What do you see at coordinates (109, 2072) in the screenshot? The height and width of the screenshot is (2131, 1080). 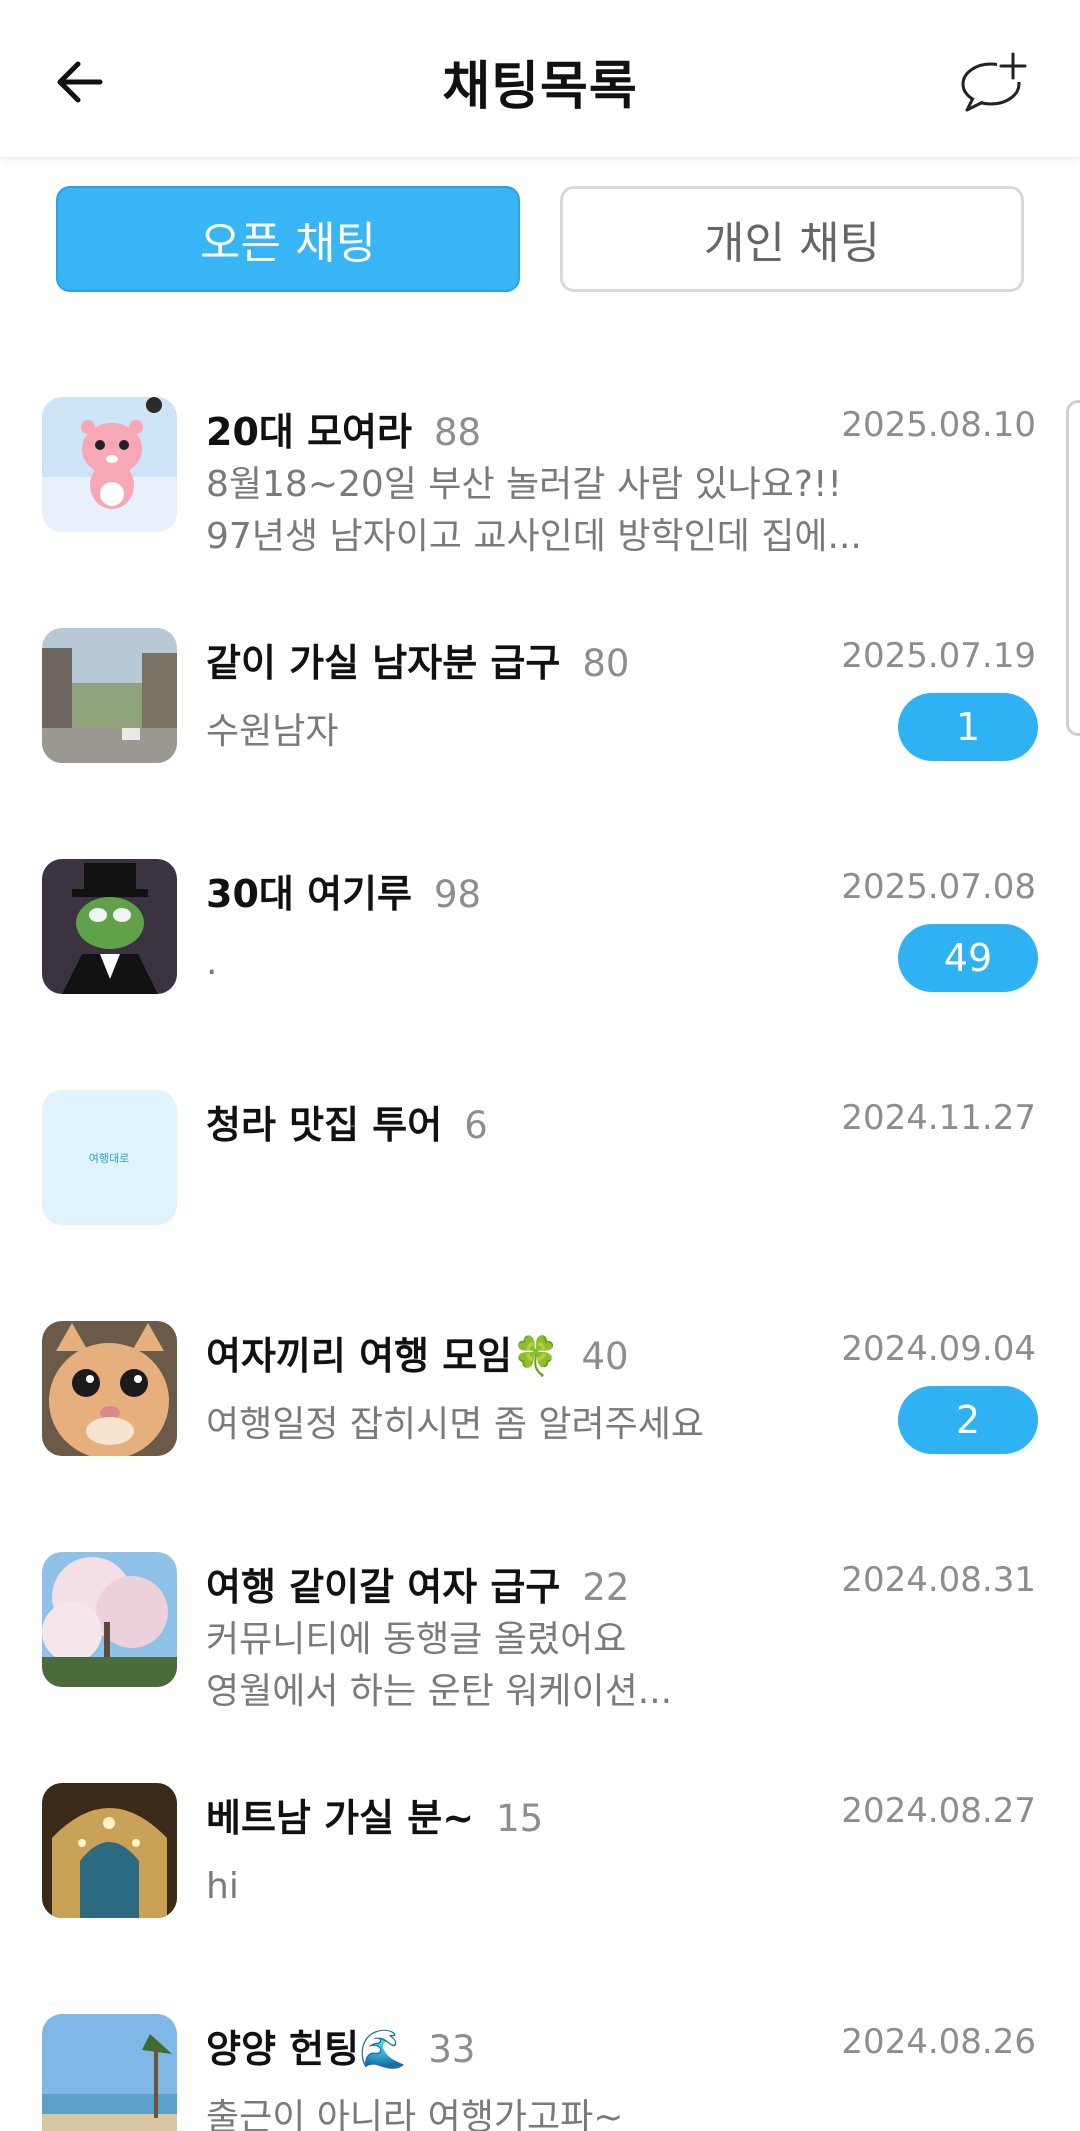 I see `beach-avatar` at bounding box center [109, 2072].